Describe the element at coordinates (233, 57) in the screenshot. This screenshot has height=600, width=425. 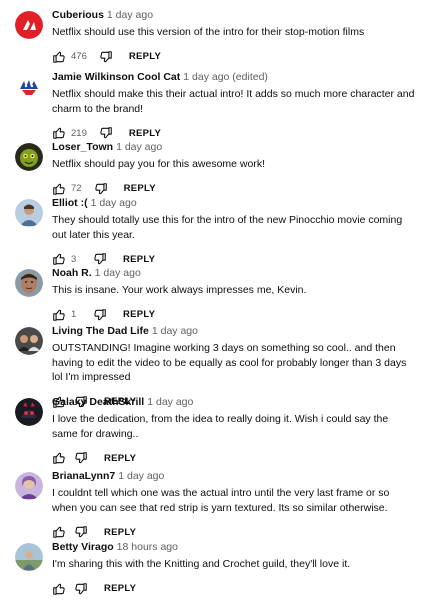
I see `comment-actions: 476 REPLY` at that location.